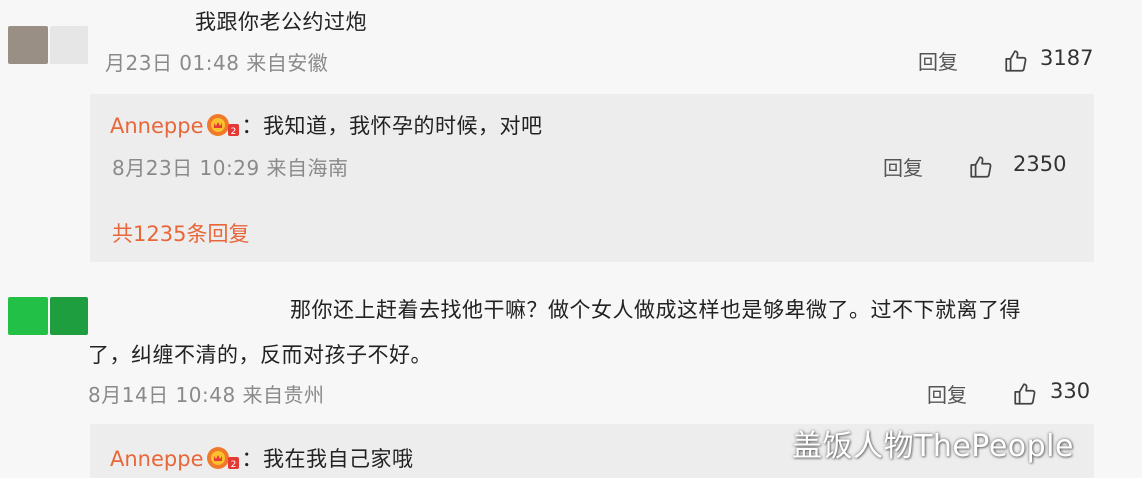 The width and height of the screenshot is (1142, 478). What do you see at coordinates (217, 63) in the screenshot?
I see `comment-meta: 月23日 01:48 来自安徽` at bounding box center [217, 63].